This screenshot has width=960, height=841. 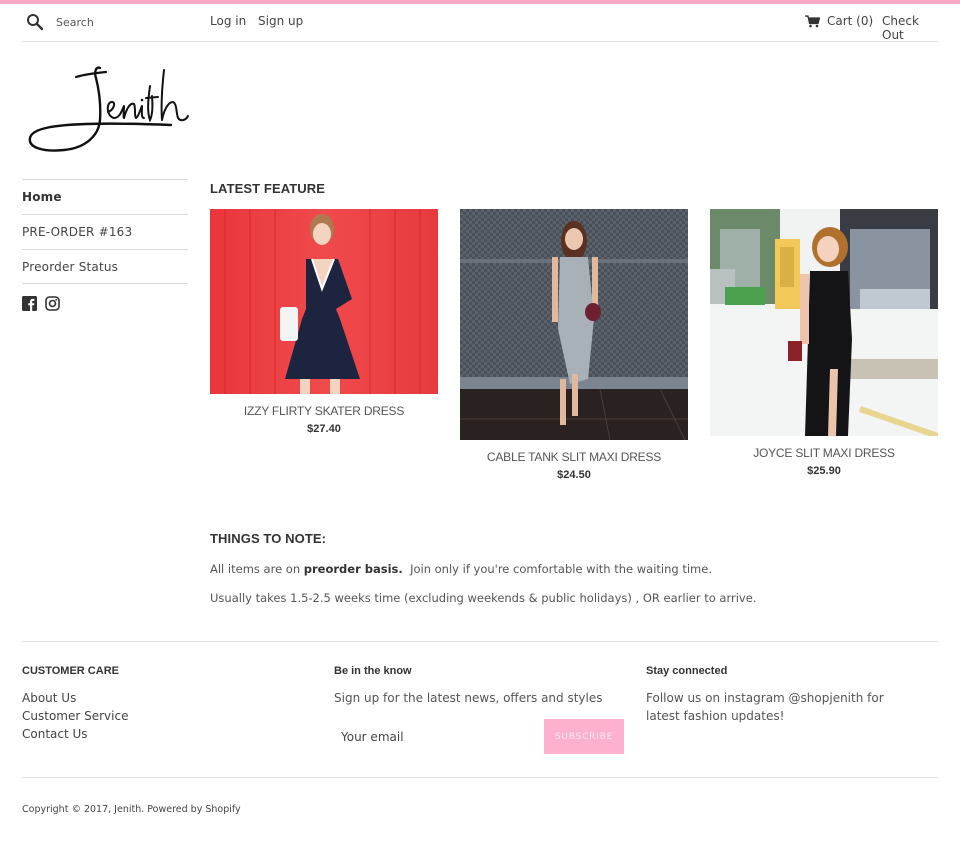 I want to click on product-name: JOYCE SLIT MAXI DRESS, so click(x=824, y=453).